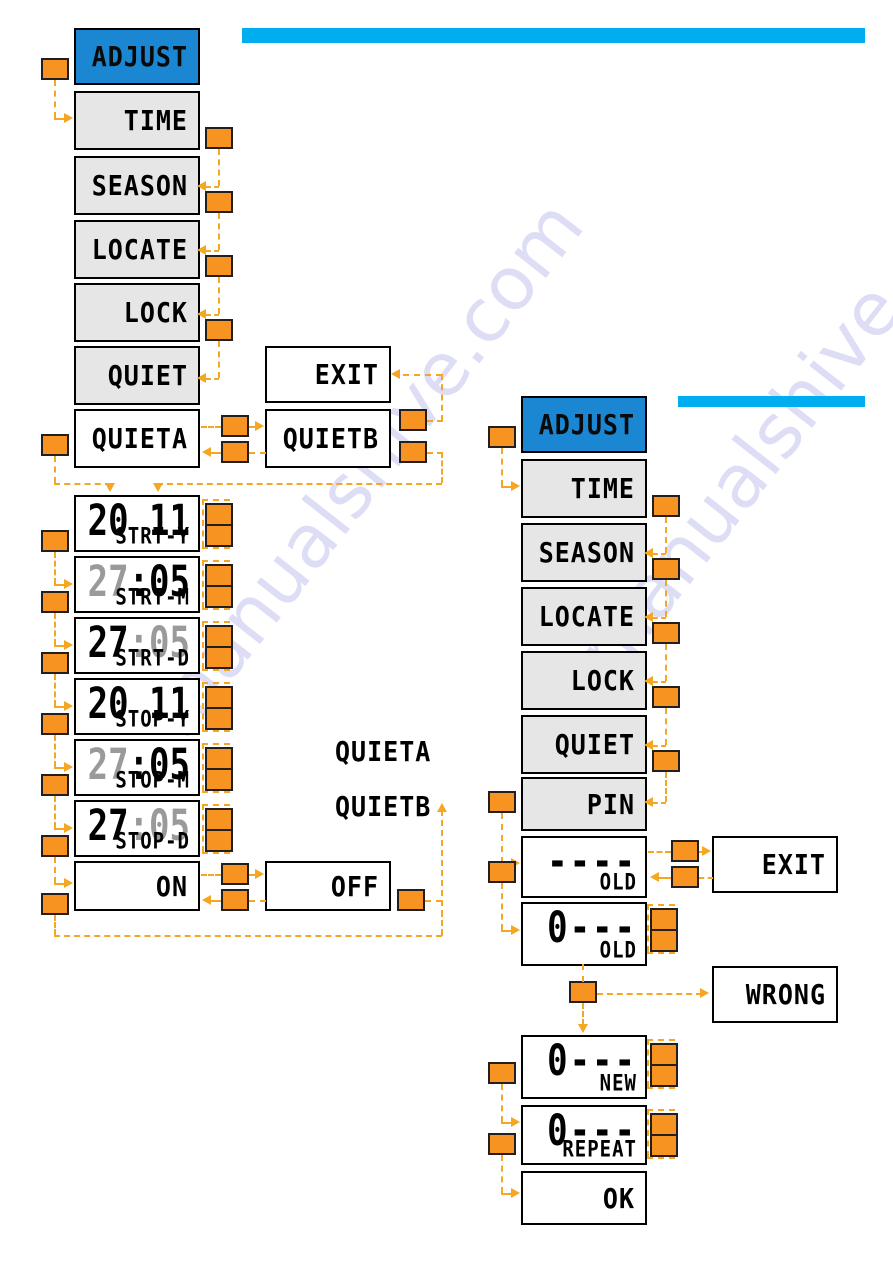 This screenshot has height=1263, width=893. Describe the element at coordinates (55, 663) in the screenshot. I see `button-advance-strt-d` at that location.